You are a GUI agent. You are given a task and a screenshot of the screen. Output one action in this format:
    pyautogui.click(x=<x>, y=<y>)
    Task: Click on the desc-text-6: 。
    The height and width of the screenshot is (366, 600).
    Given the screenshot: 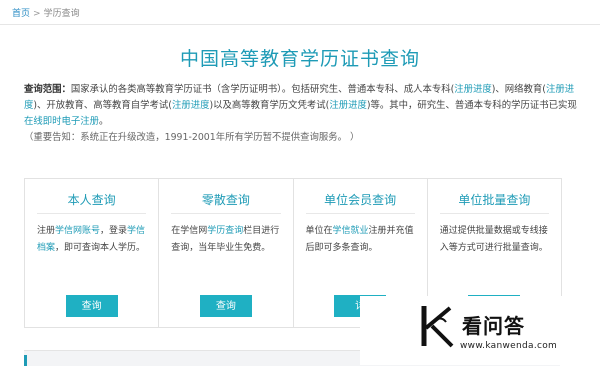 What is the action you would take?
    pyautogui.click(x=104, y=121)
    